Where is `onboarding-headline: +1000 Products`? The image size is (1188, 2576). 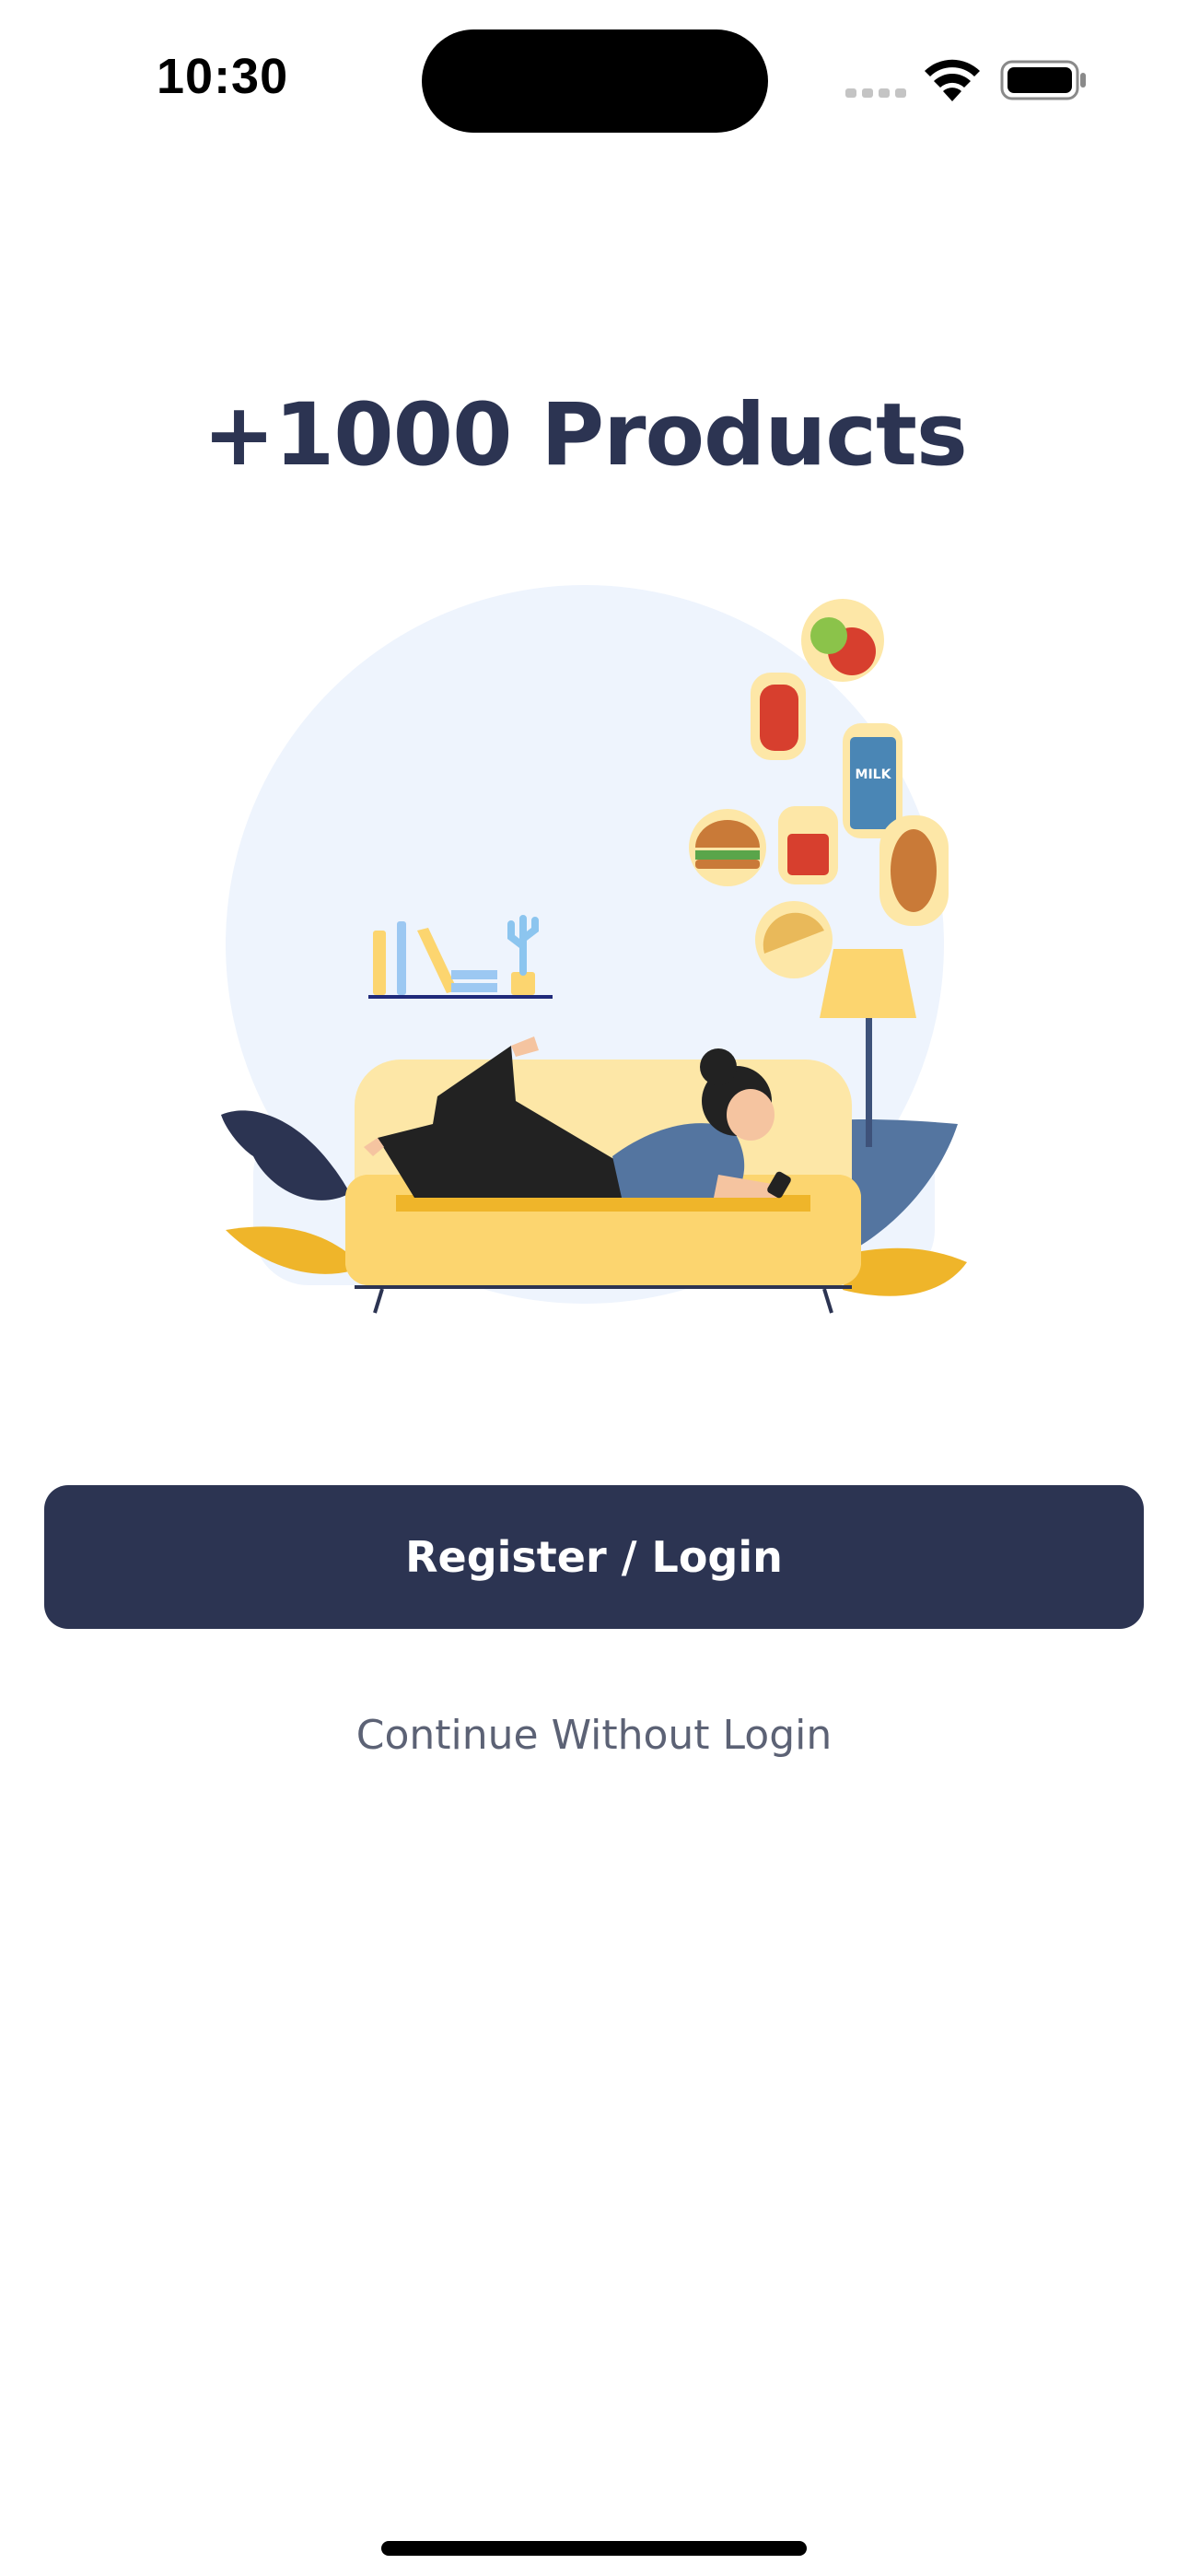
onboarding-headline: +1000 Products is located at coordinates (585, 435).